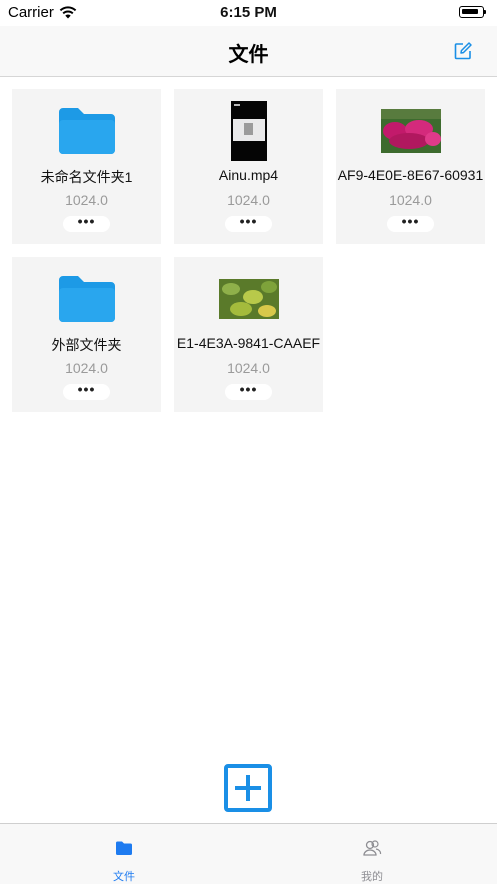 This screenshot has height=884, width=497. I want to click on tab-bar: 文件 我的, so click(248, 853).